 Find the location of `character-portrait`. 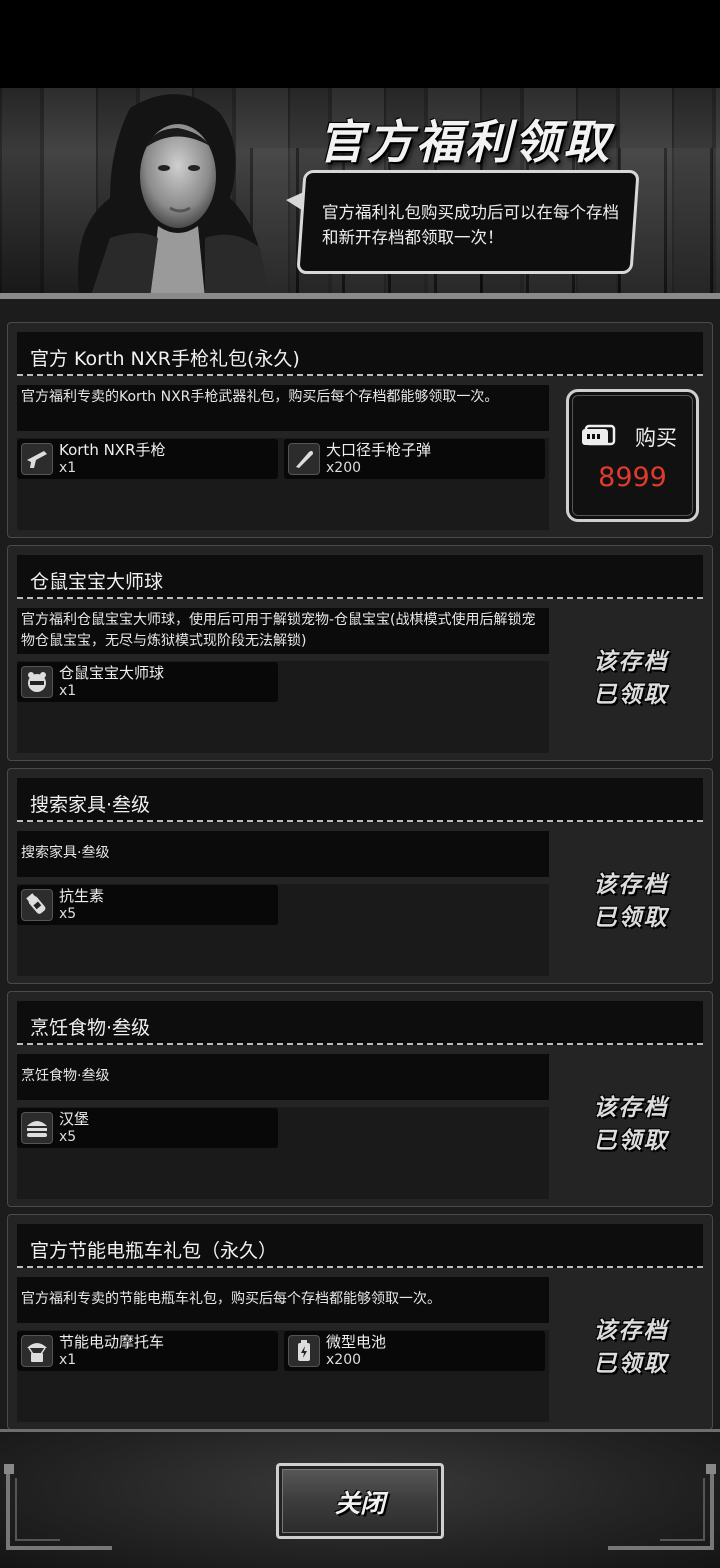

character-portrait is located at coordinates (174, 196).